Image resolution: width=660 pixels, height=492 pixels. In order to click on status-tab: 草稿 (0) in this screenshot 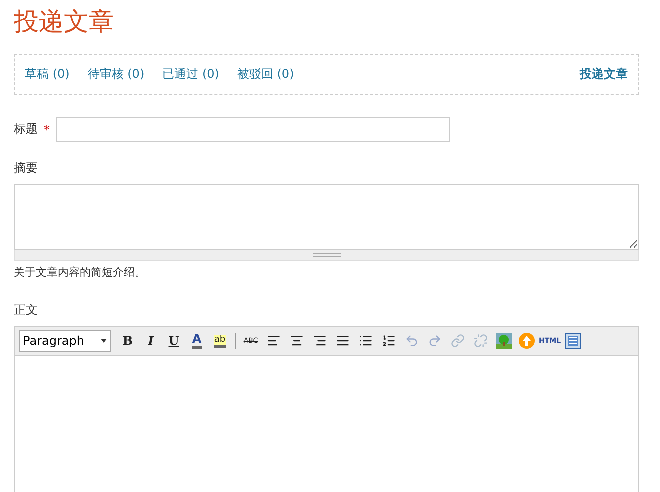, I will do `click(47, 74)`.